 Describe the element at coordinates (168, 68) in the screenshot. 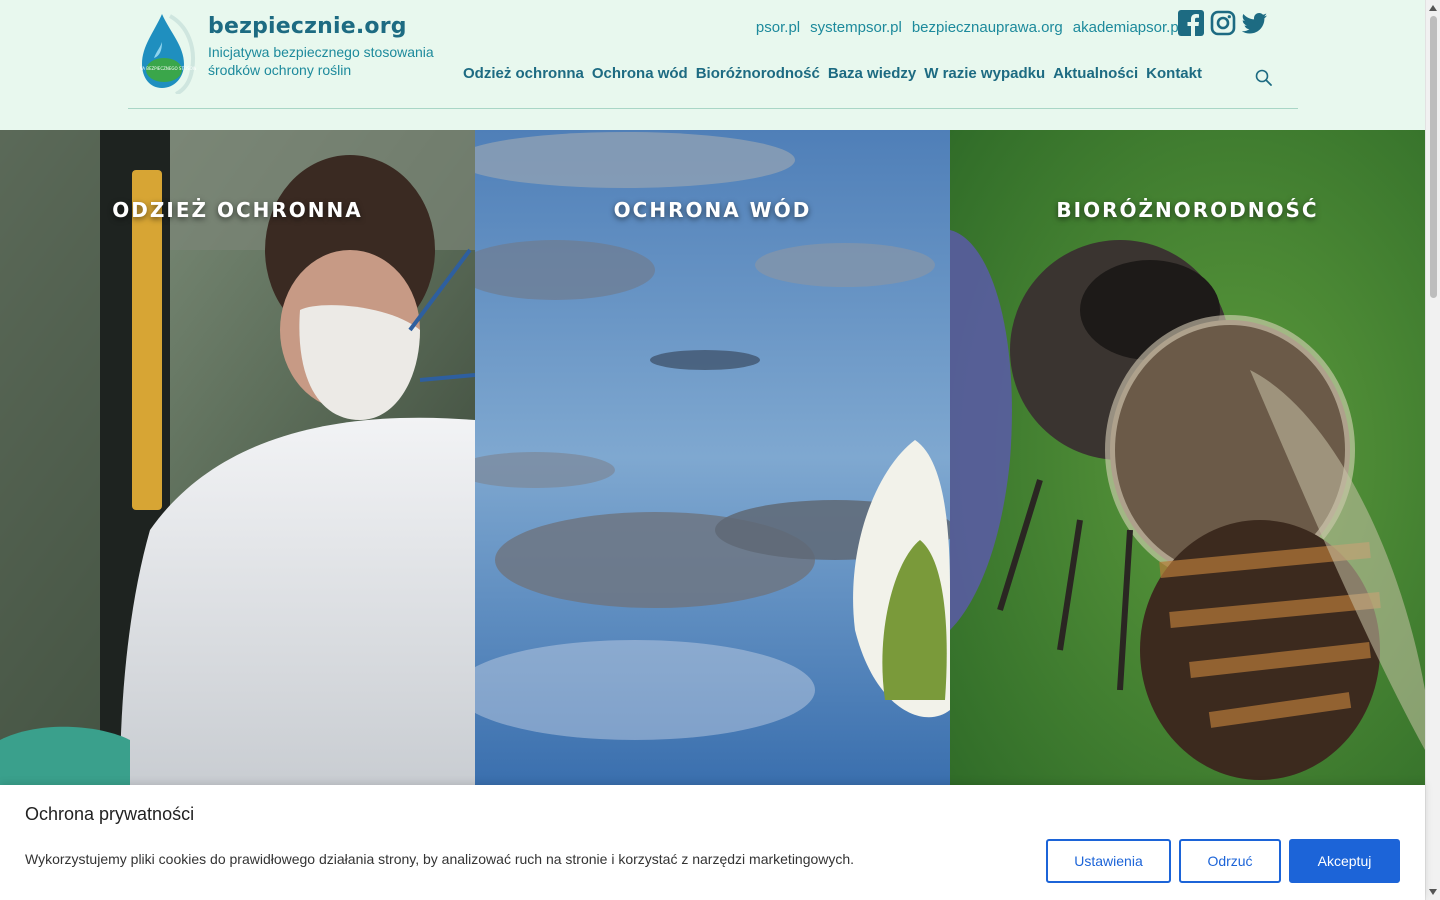

I see `logo-text: INICJATYWA BEZPIECZNEGO STOSOWANIA` at that location.